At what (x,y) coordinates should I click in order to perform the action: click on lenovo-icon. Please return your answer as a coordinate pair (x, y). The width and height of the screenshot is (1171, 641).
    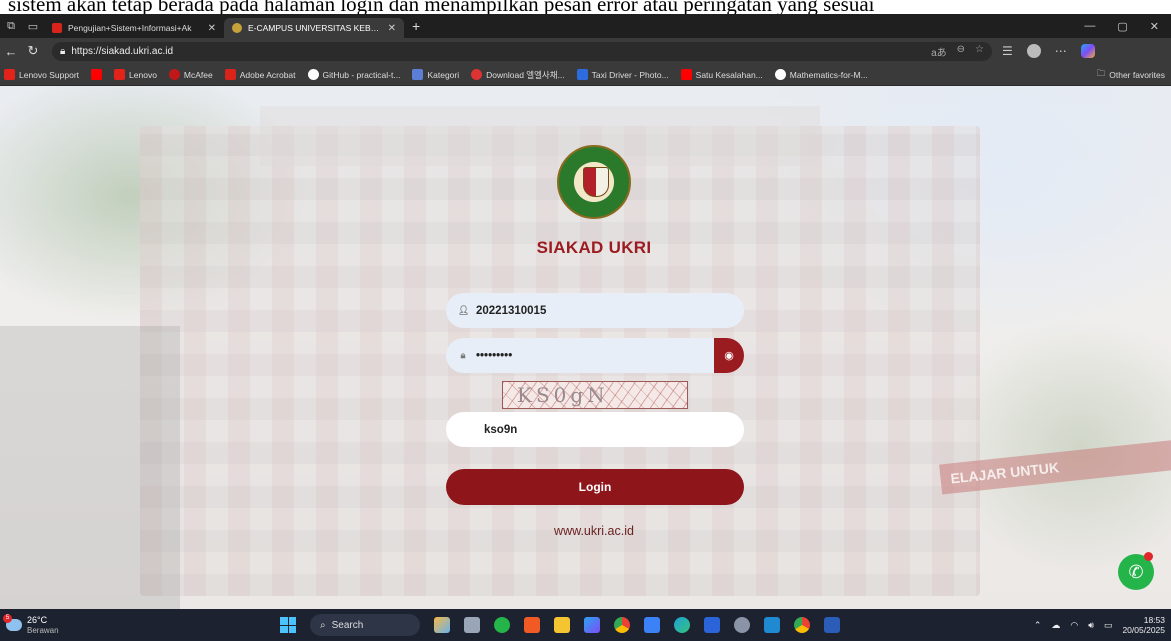
    Looking at the image, I should click on (120, 74).